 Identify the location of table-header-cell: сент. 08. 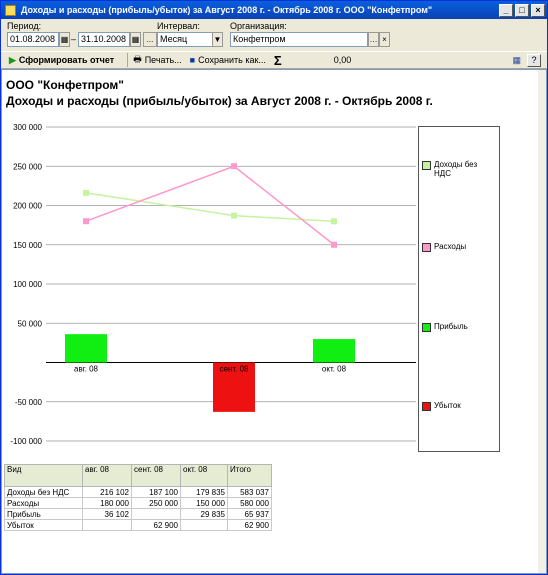
(156, 475).